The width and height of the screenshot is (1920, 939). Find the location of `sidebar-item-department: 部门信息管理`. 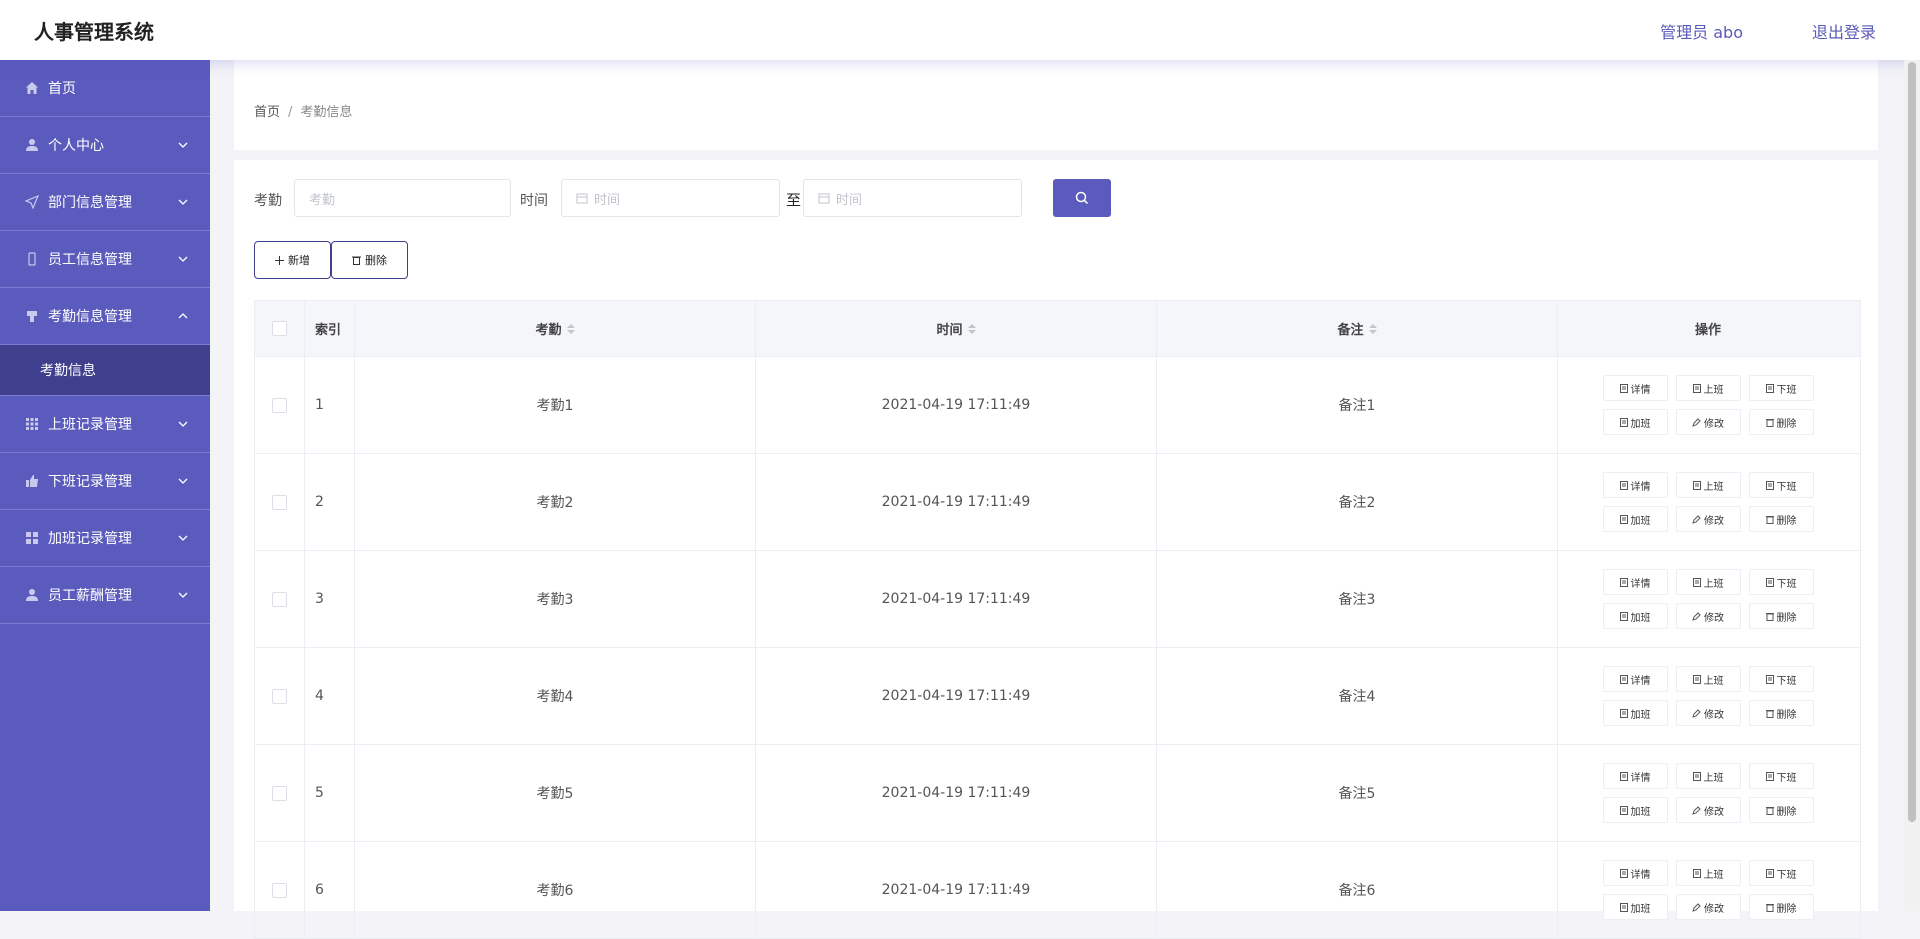

sidebar-item-department: 部门信息管理 is located at coordinates (105, 202).